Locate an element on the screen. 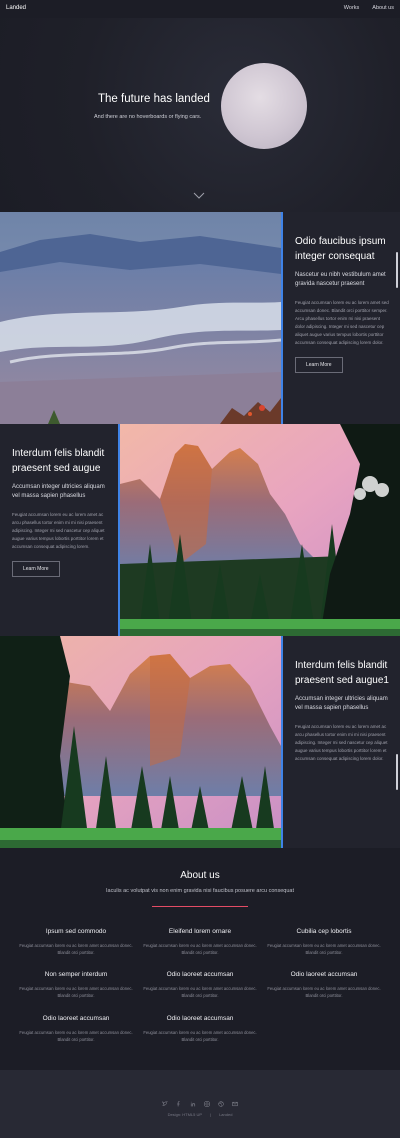 Image resolution: width=400 pixels, height=1138 pixels. instagram-icon is located at coordinates (207, 1100).